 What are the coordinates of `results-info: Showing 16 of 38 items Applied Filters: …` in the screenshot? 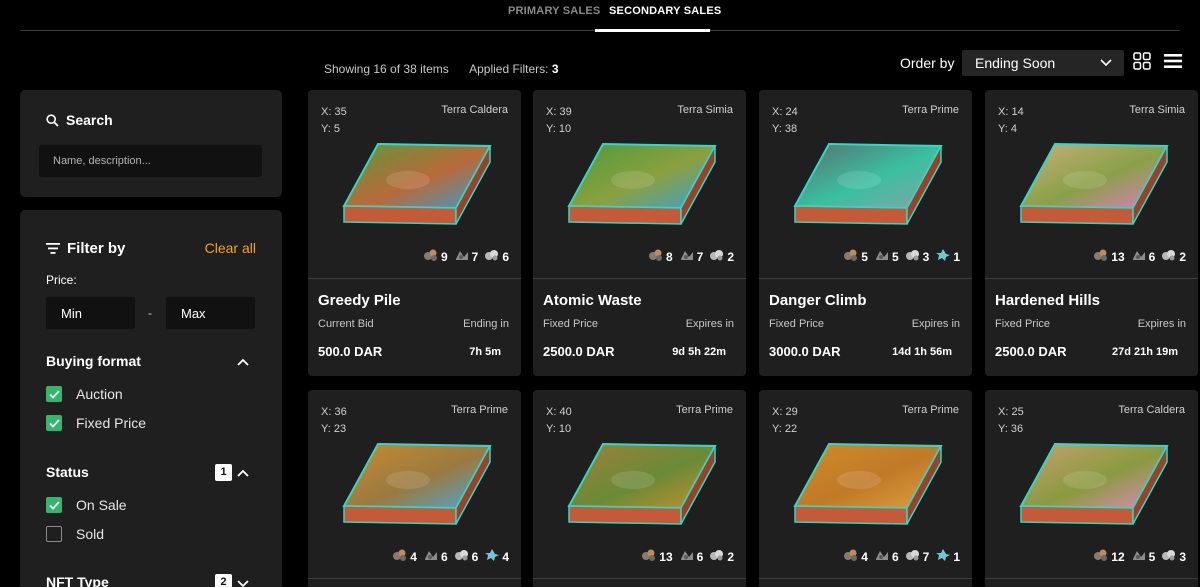 It's located at (441, 69).